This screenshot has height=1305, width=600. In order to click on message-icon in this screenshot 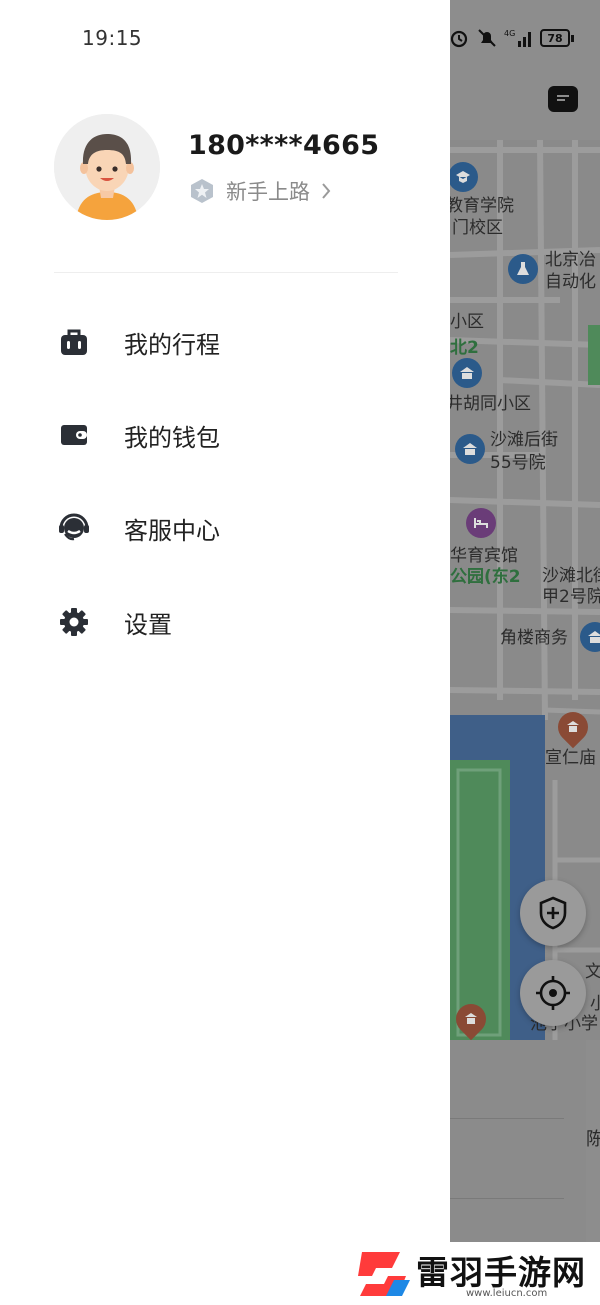, I will do `click(563, 98)`.